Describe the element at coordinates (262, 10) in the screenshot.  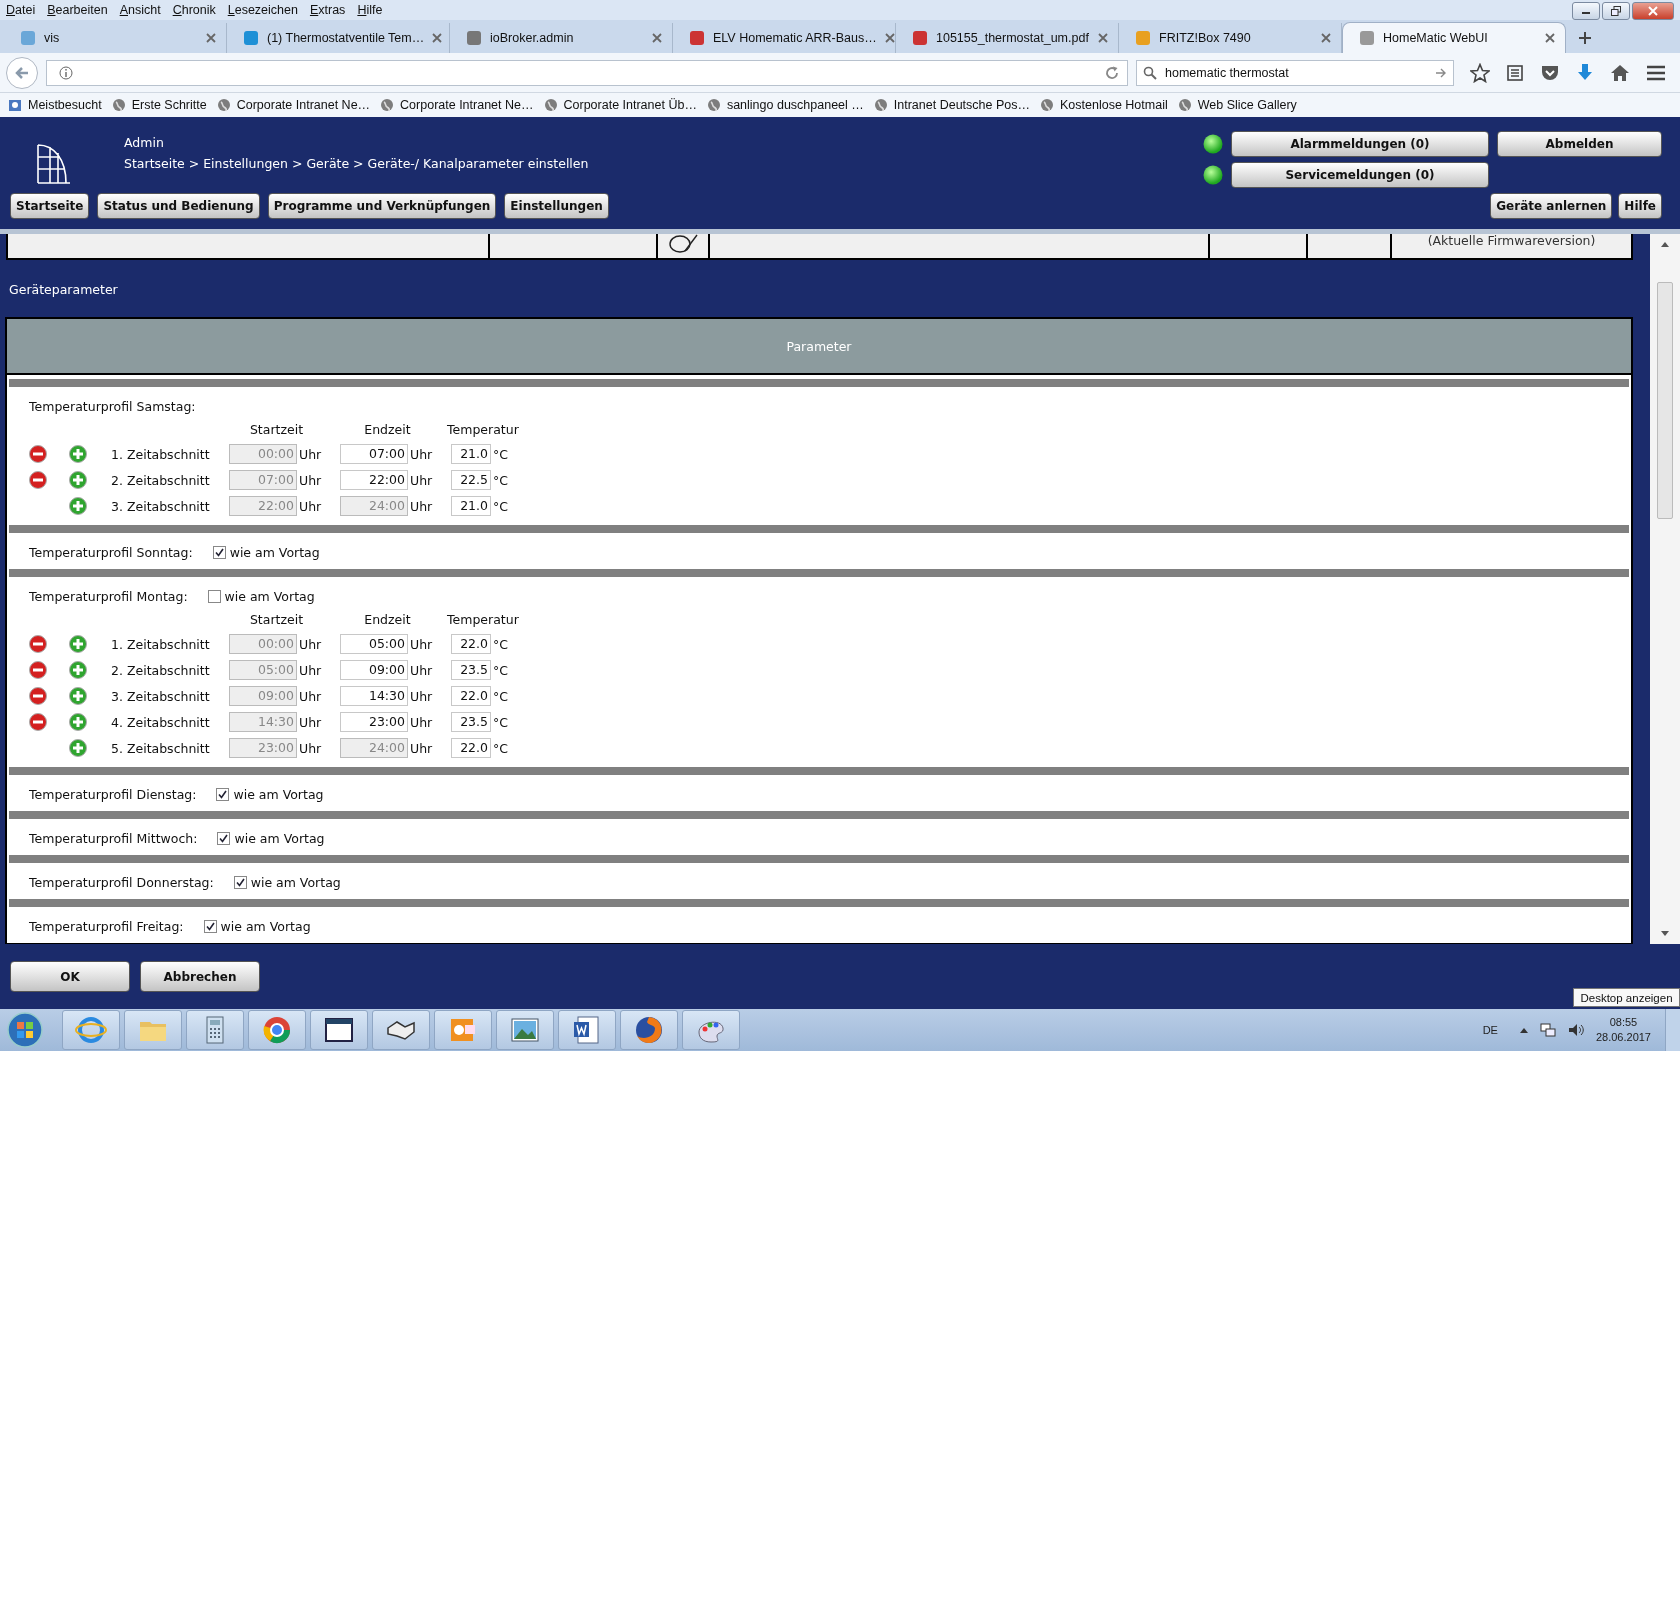
I see `menu-item: Lesezeichen` at that location.